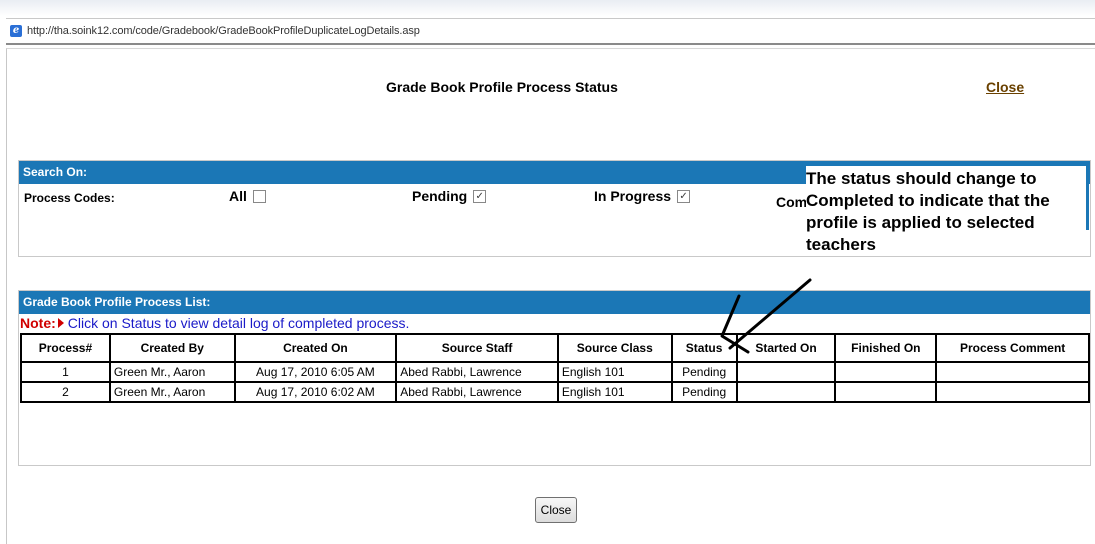  What do you see at coordinates (556, 510) in the screenshot?
I see `close-button: Close` at bounding box center [556, 510].